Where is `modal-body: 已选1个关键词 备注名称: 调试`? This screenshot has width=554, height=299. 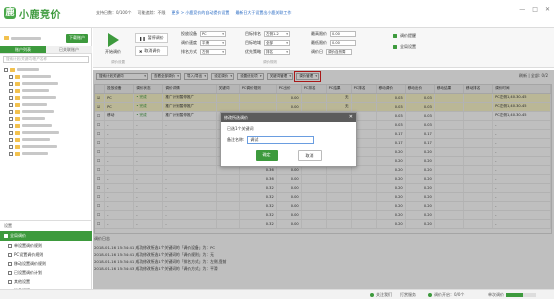 modal-body: 已选1个关键词 备注名称: 调试 is located at coordinates (288, 135).